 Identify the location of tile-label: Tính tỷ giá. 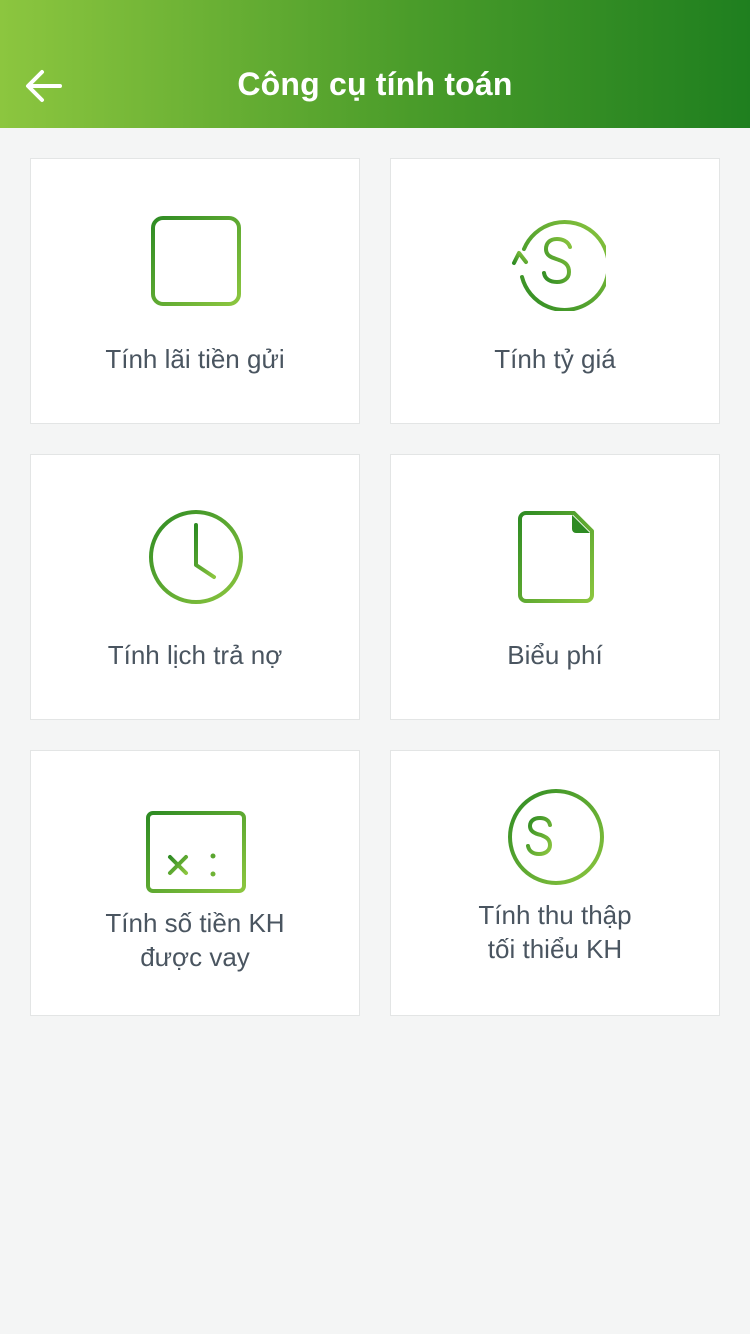
(555, 359).